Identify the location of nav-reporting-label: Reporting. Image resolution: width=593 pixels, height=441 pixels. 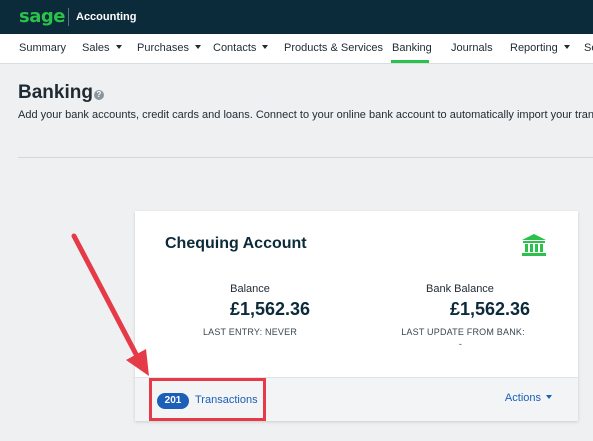
(534, 48).